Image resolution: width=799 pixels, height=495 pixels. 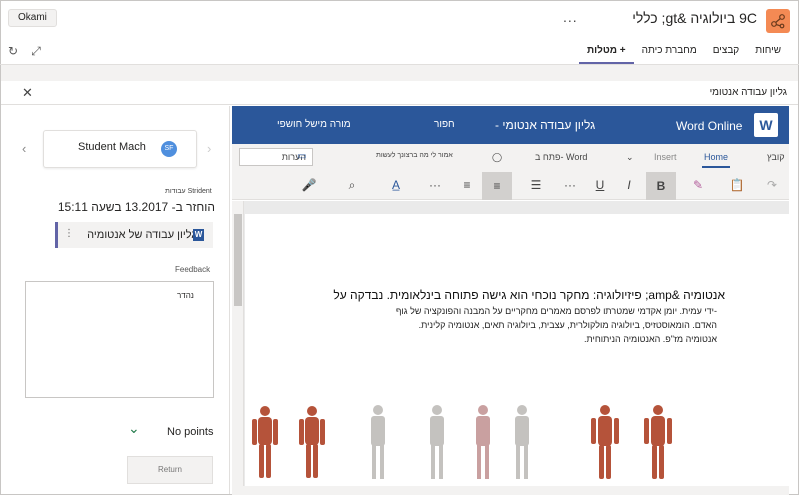 What do you see at coordinates (778, 21) in the screenshot?
I see `team-avatar-icon` at bounding box center [778, 21].